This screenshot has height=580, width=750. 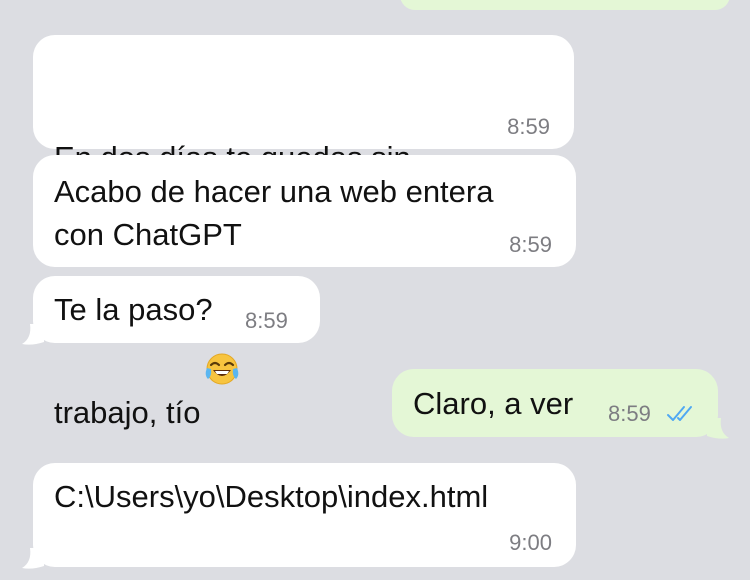 I want to click on message-bubble-partial, so click(x=565, y=5).